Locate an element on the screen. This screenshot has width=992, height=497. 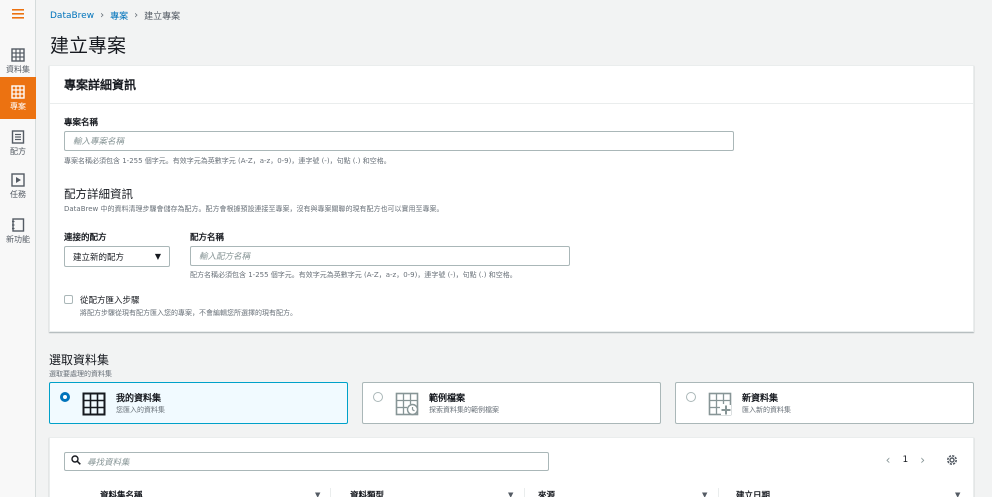
notebook-icon is located at coordinates (18, 224).